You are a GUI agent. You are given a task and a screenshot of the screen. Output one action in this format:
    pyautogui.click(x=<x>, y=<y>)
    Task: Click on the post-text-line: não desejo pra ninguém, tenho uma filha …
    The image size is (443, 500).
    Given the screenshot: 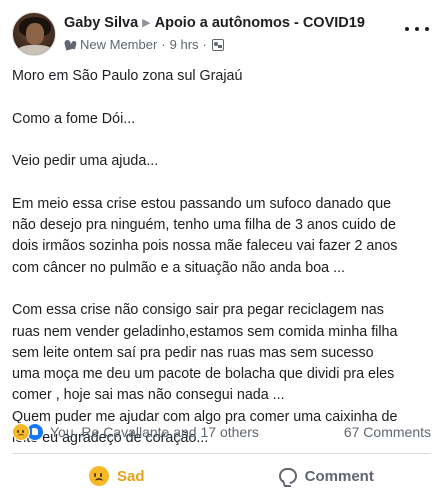 What is the action you would take?
    pyautogui.click(x=204, y=225)
    